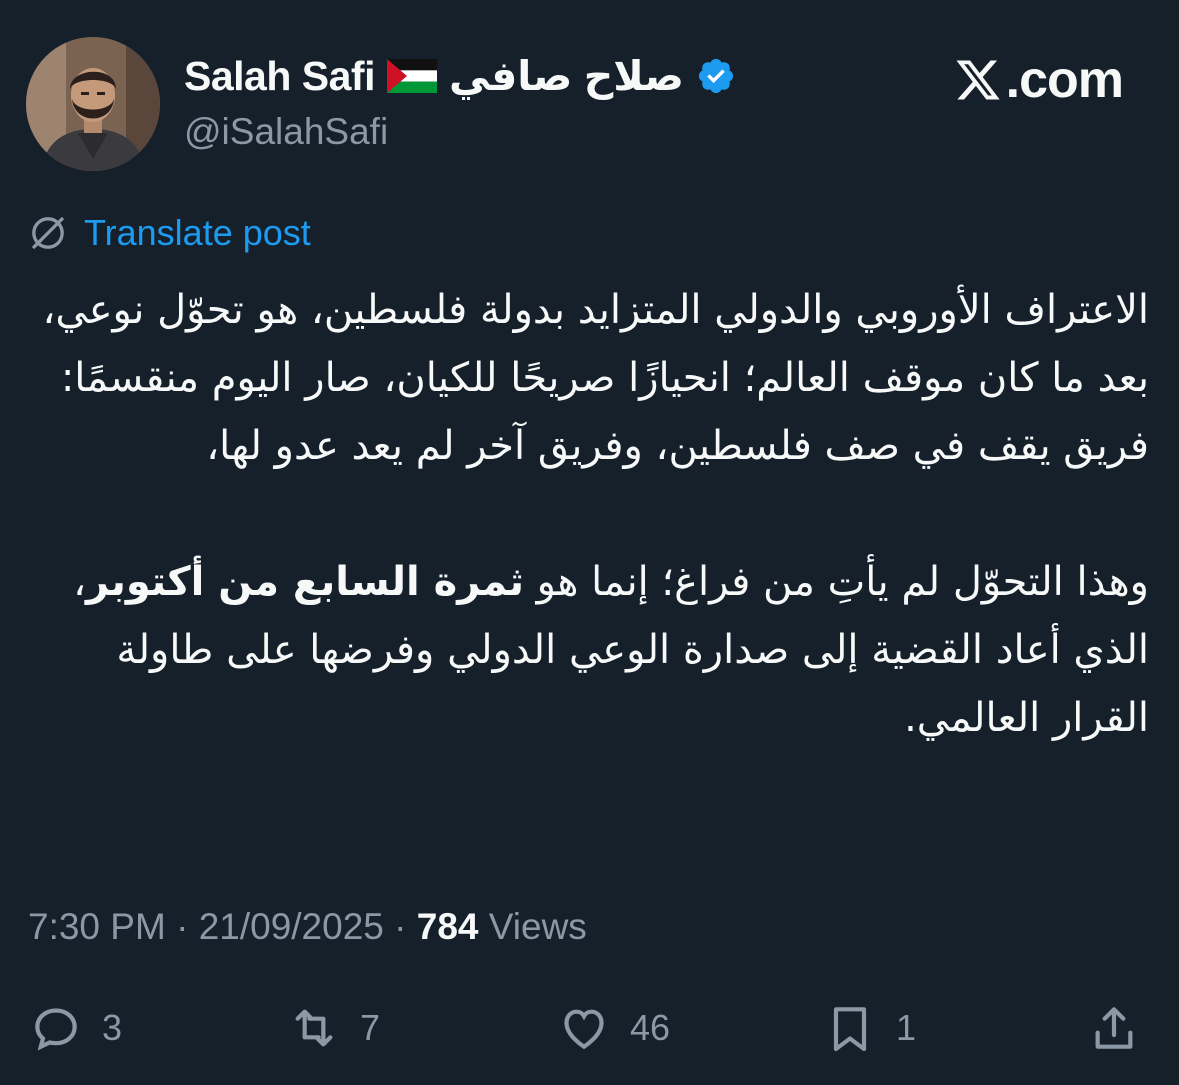 This screenshot has height=1085, width=1179. I want to click on repost-count: 7, so click(370, 1027).